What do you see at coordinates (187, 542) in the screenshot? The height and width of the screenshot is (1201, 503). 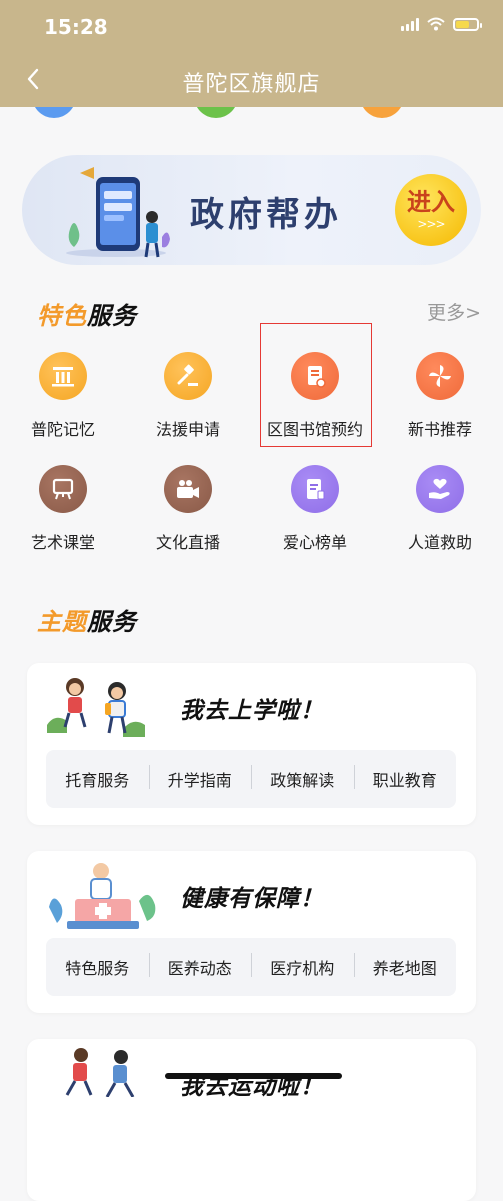 I see `service-label: 文化直播` at bounding box center [187, 542].